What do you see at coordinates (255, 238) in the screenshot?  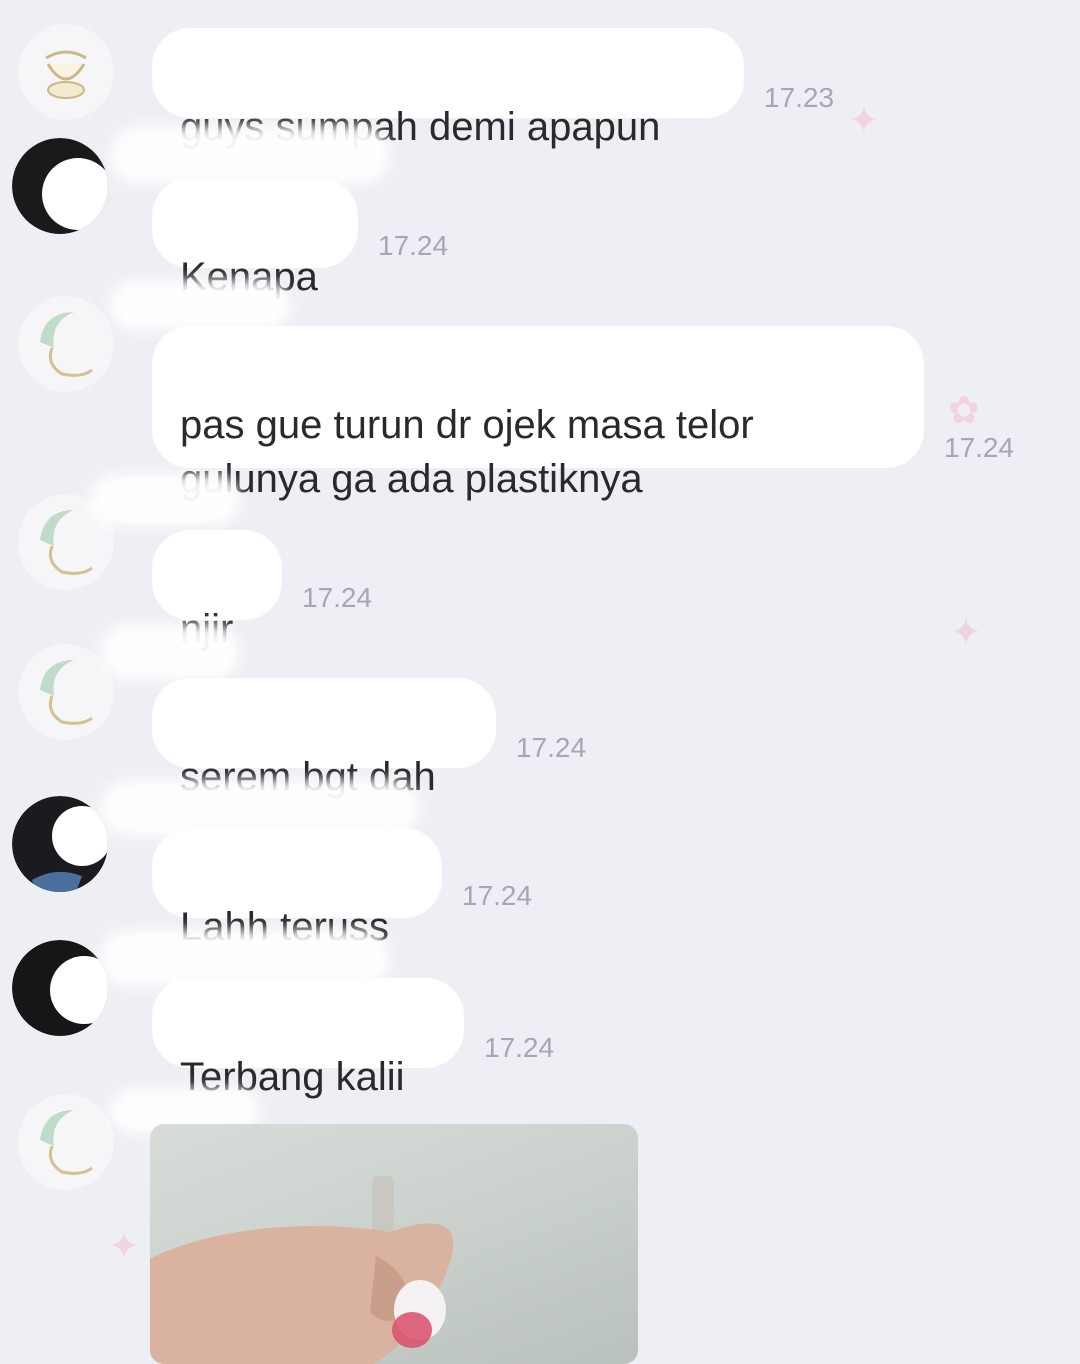 I see `message-bubble: Kenapa` at bounding box center [255, 238].